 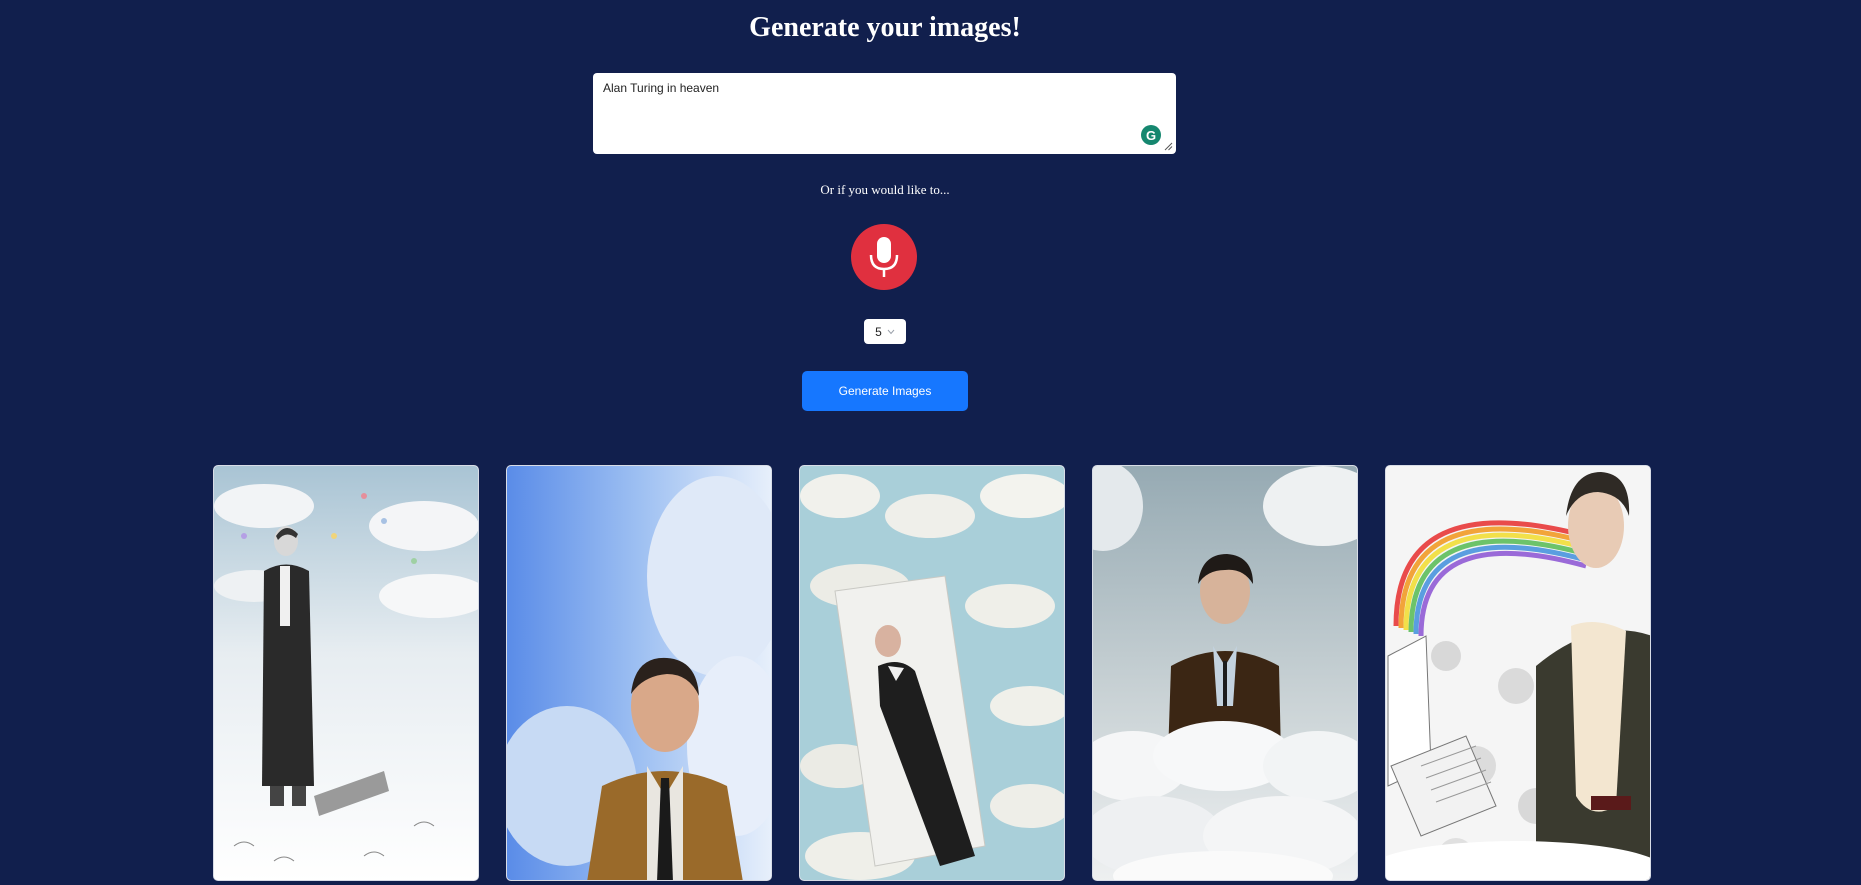 I want to click on prompt-text: Alan Turing in heaven, so click(x=661, y=88).